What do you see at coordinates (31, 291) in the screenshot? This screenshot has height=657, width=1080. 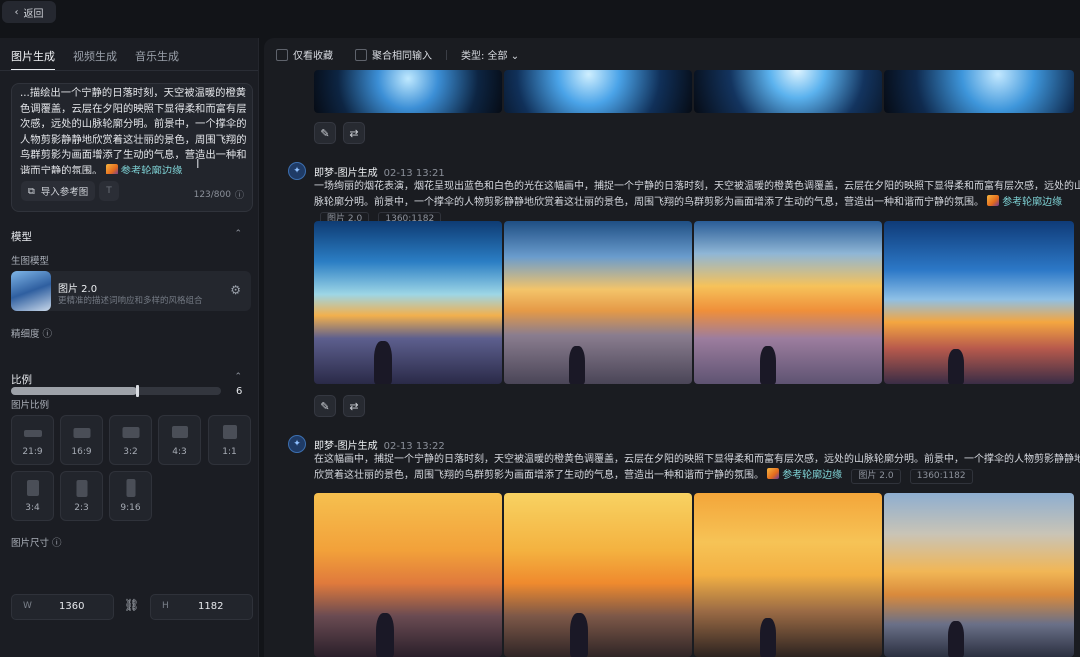 I see `model-thumbnail` at bounding box center [31, 291].